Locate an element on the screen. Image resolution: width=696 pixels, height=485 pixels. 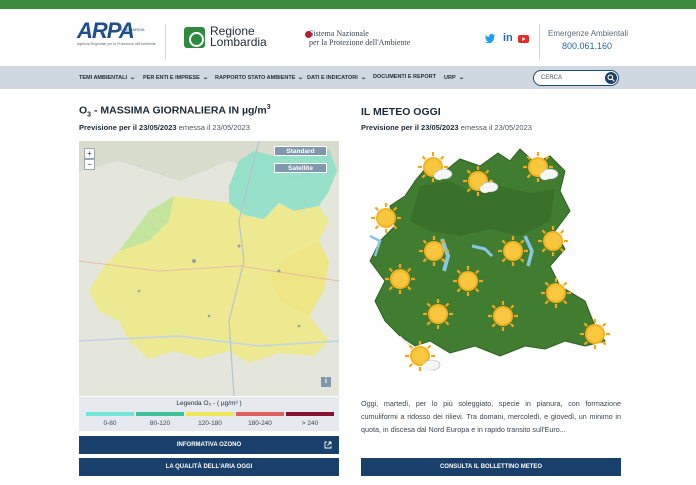
emergency-label: Emergenze Ambientali is located at coordinates (588, 33).